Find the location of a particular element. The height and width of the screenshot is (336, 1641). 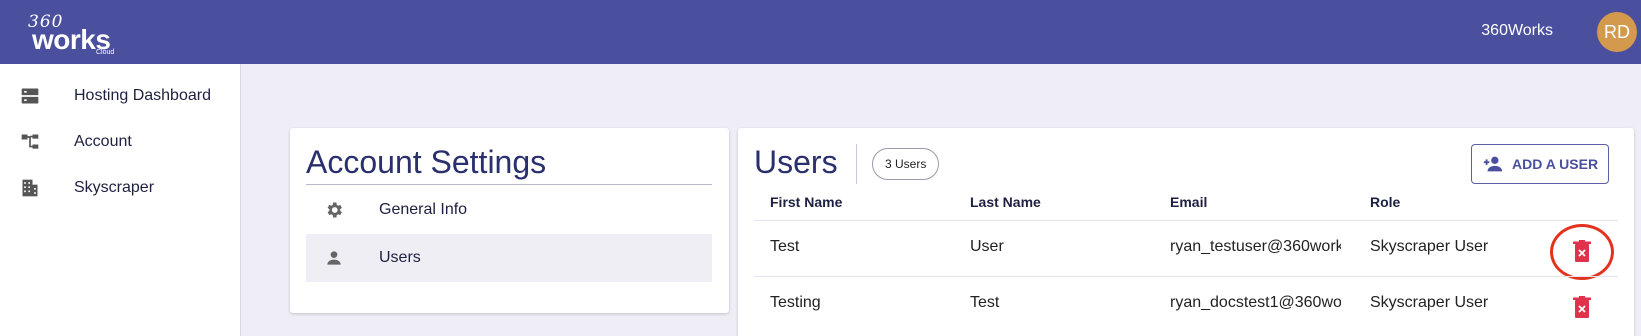

add-user-label: ADD A USER is located at coordinates (1555, 164).